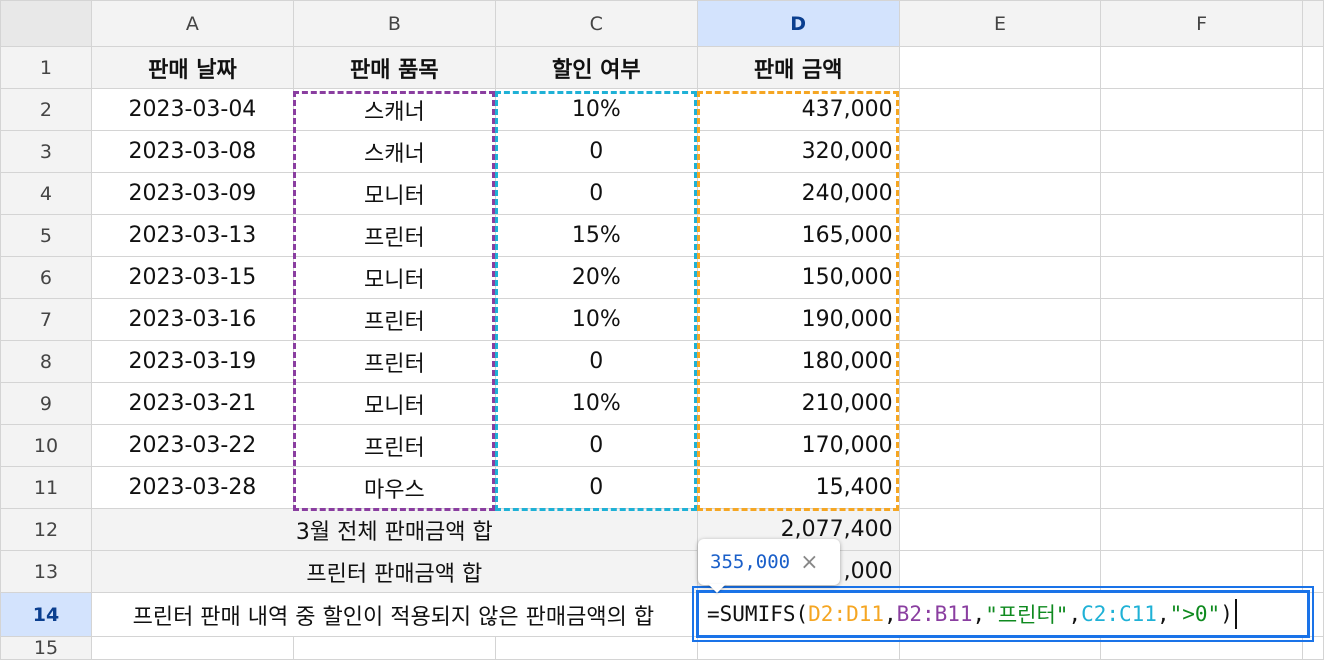 This screenshot has height=660, width=1324. I want to click on table-cell: 170,000, so click(798, 445).